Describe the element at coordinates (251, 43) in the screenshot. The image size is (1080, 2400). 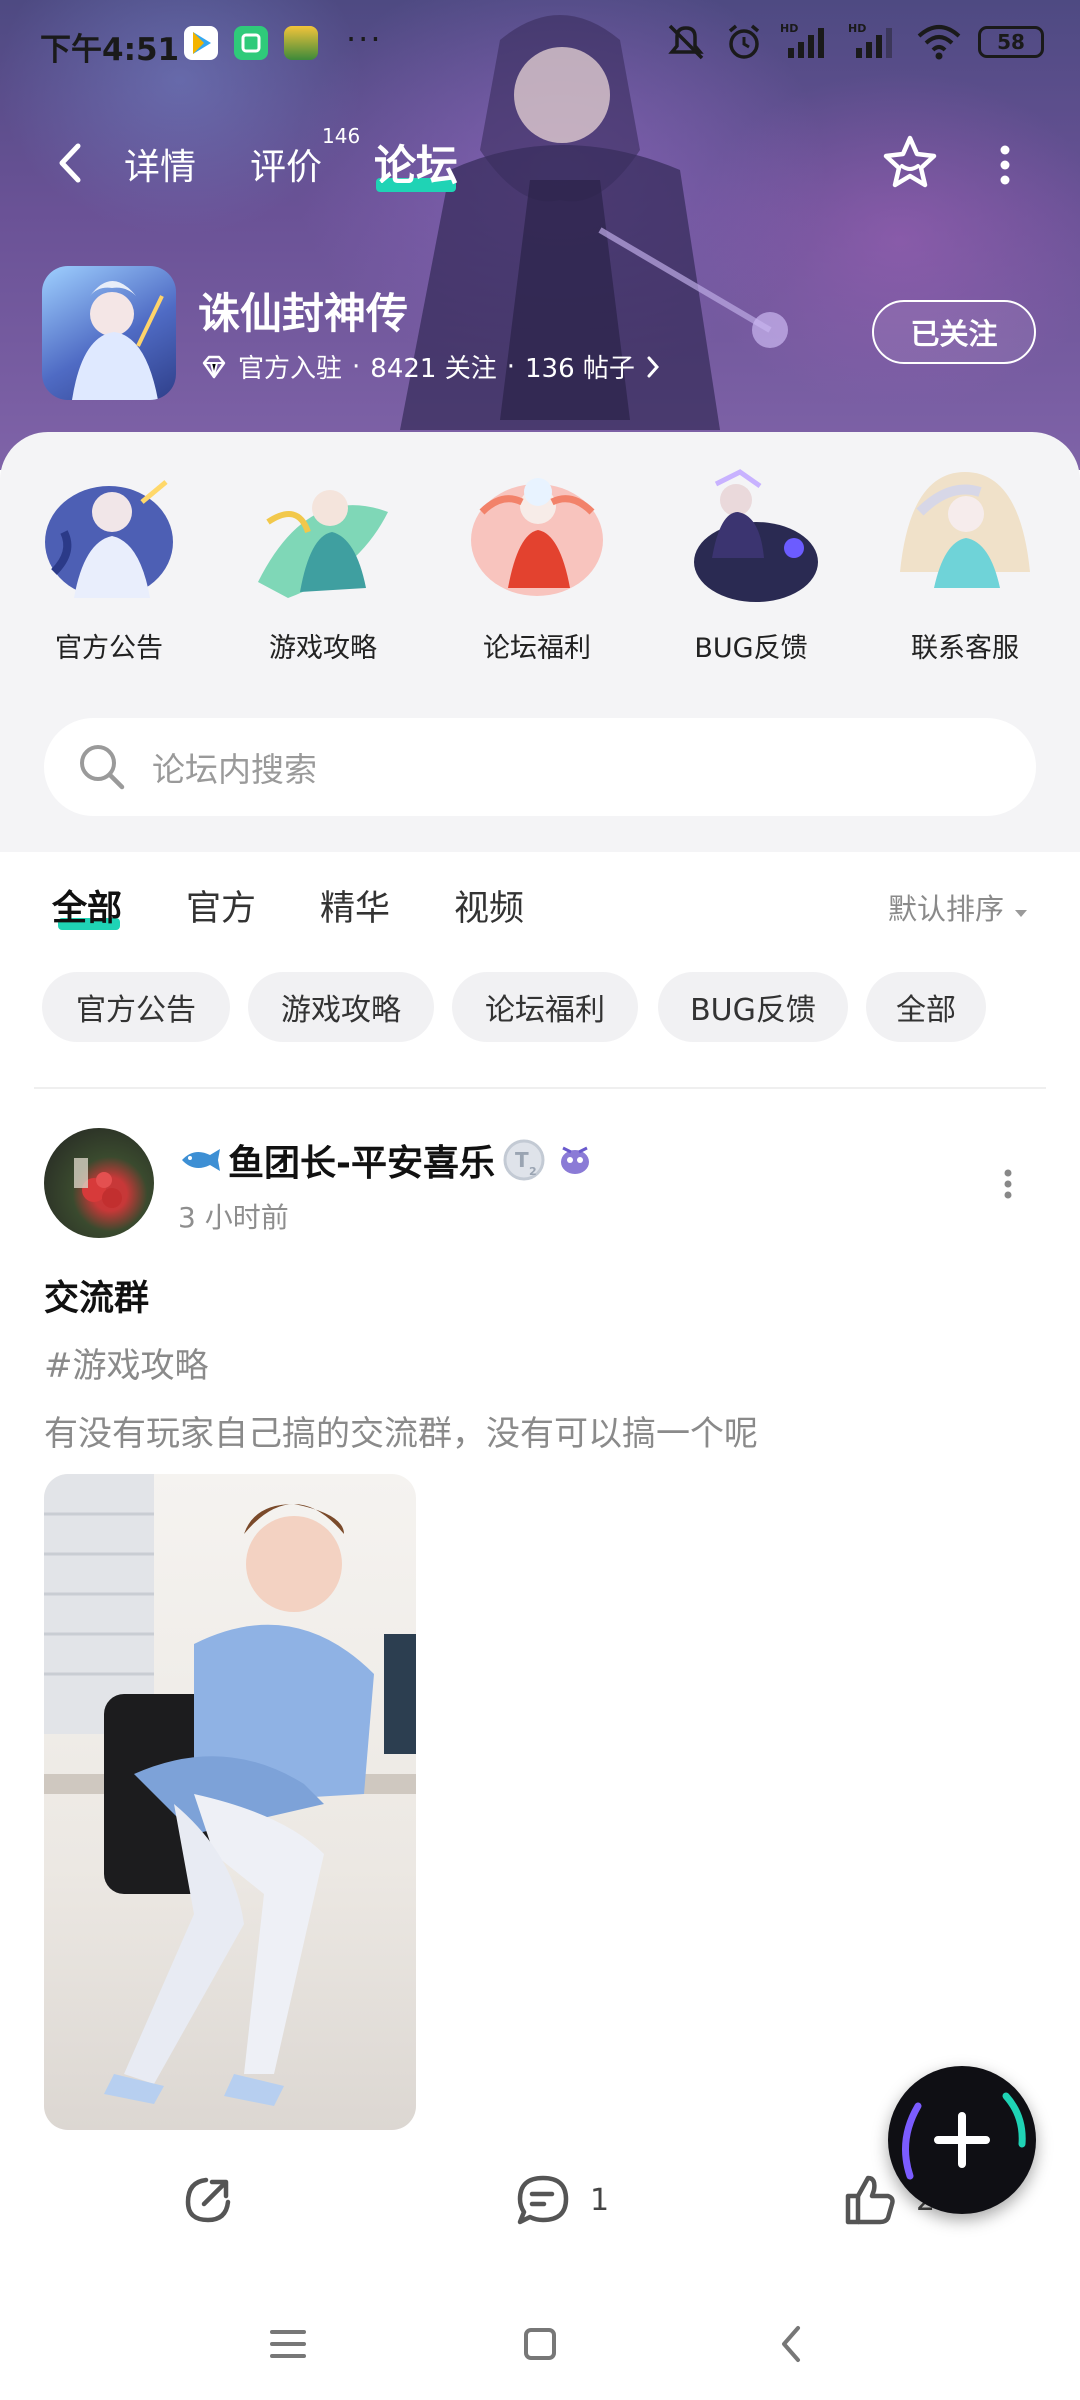
I see `shield-app-icon` at that location.